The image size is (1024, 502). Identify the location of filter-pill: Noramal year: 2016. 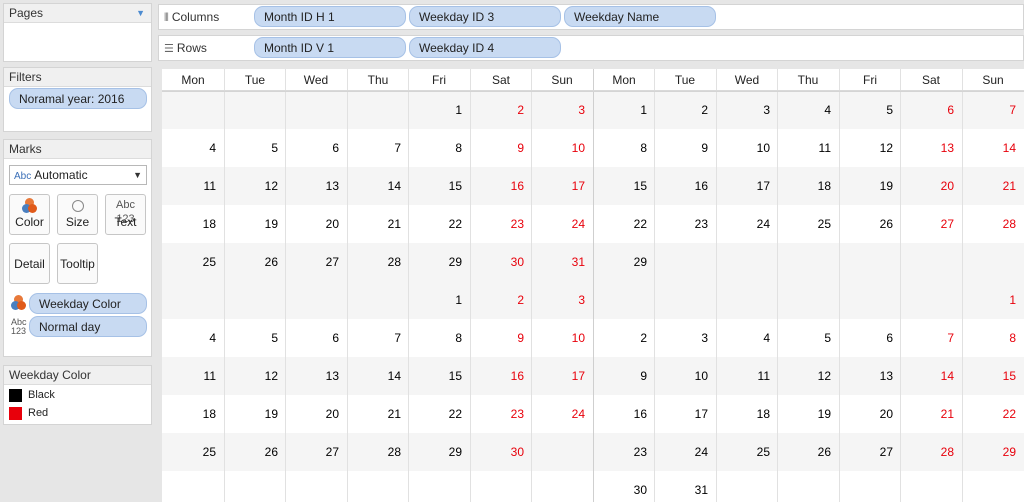
(78, 98).